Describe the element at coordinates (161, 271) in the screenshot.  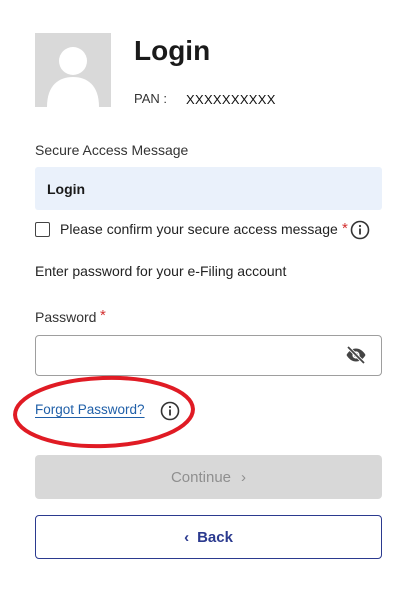
I see `password-instructions: Enter password for your e-Filing account` at that location.